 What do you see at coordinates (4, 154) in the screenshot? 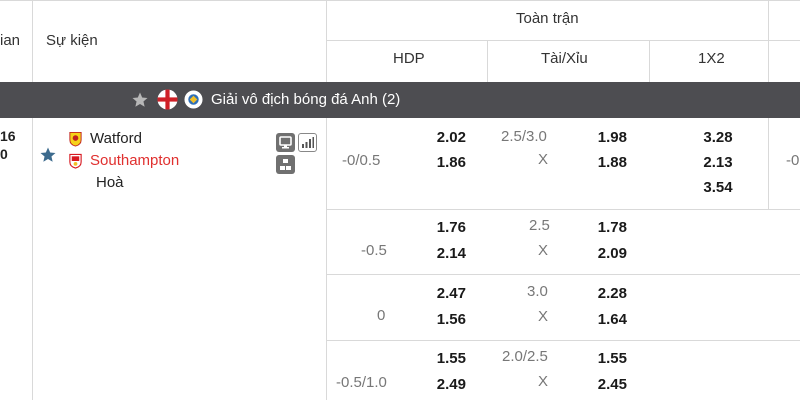
I see `match-time-secondary: 0` at bounding box center [4, 154].